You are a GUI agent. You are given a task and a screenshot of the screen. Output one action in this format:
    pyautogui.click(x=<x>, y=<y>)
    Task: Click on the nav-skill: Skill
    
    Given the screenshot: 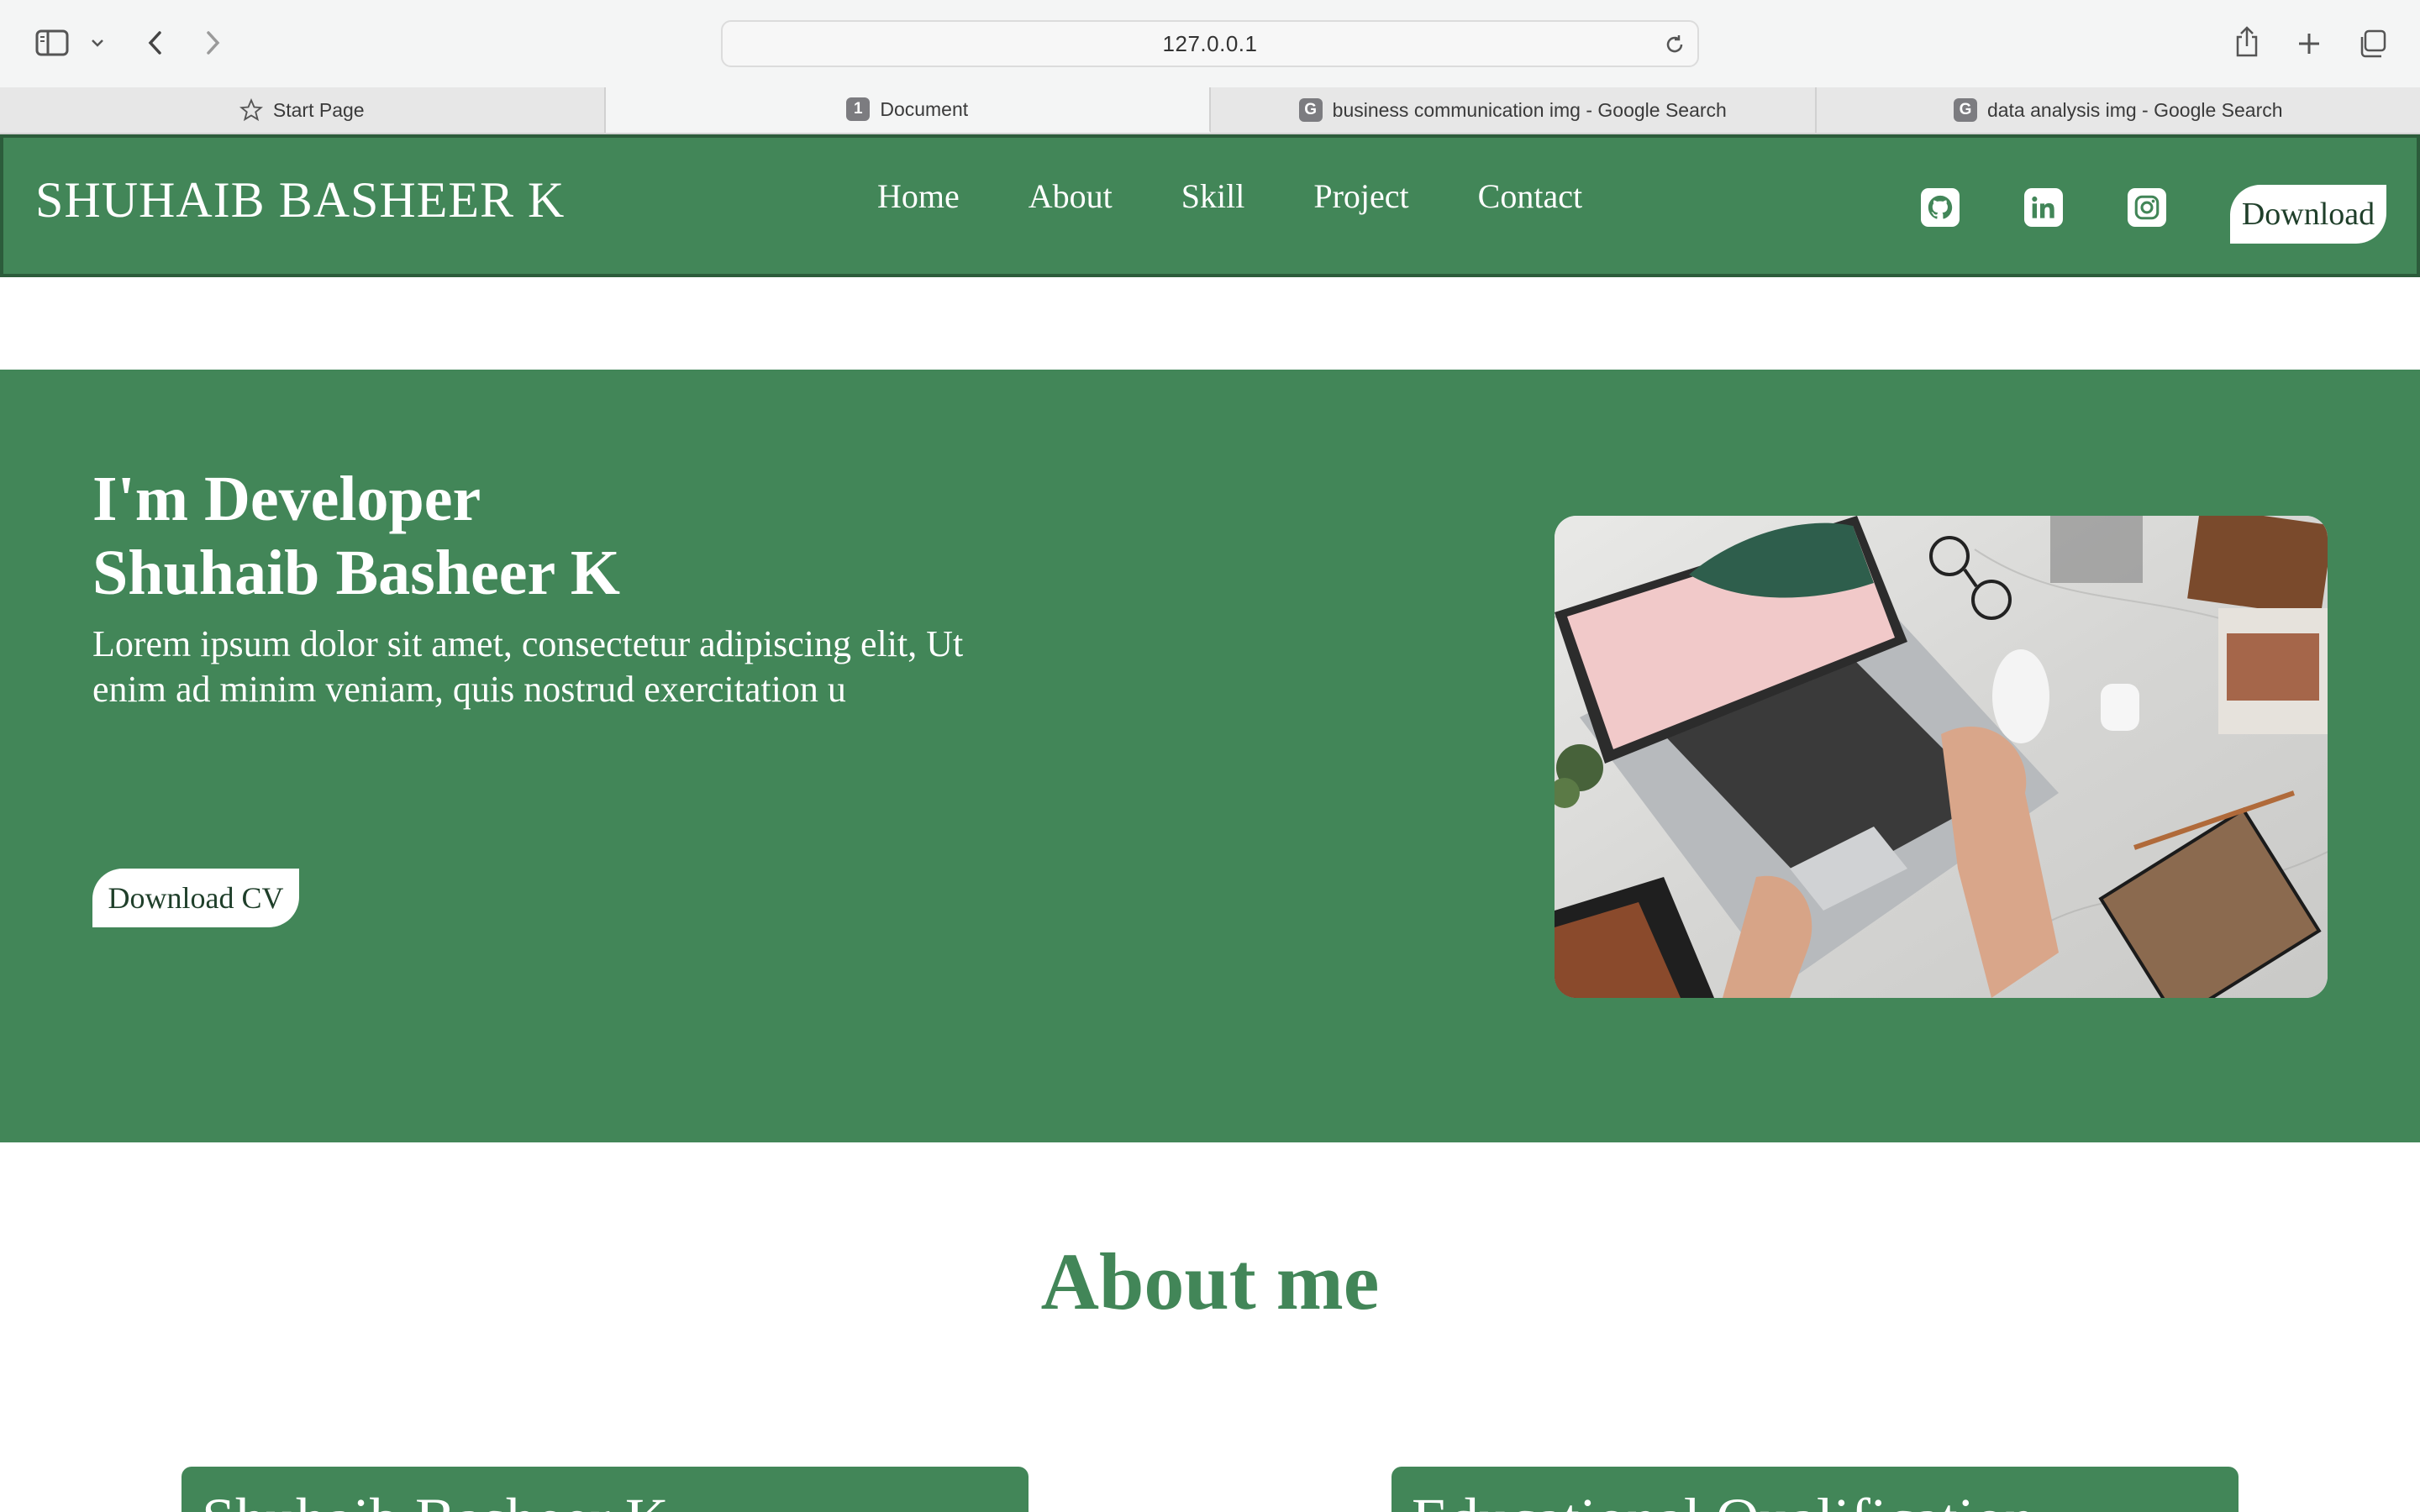 What is the action you would take?
    pyautogui.click(x=1213, y=196)
    